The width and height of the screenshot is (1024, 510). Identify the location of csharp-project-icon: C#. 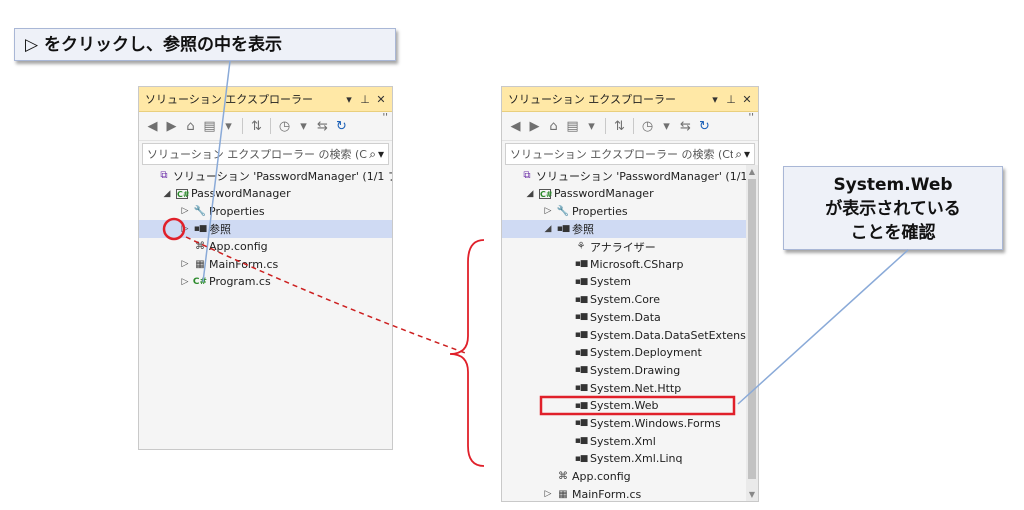
(546, 193).